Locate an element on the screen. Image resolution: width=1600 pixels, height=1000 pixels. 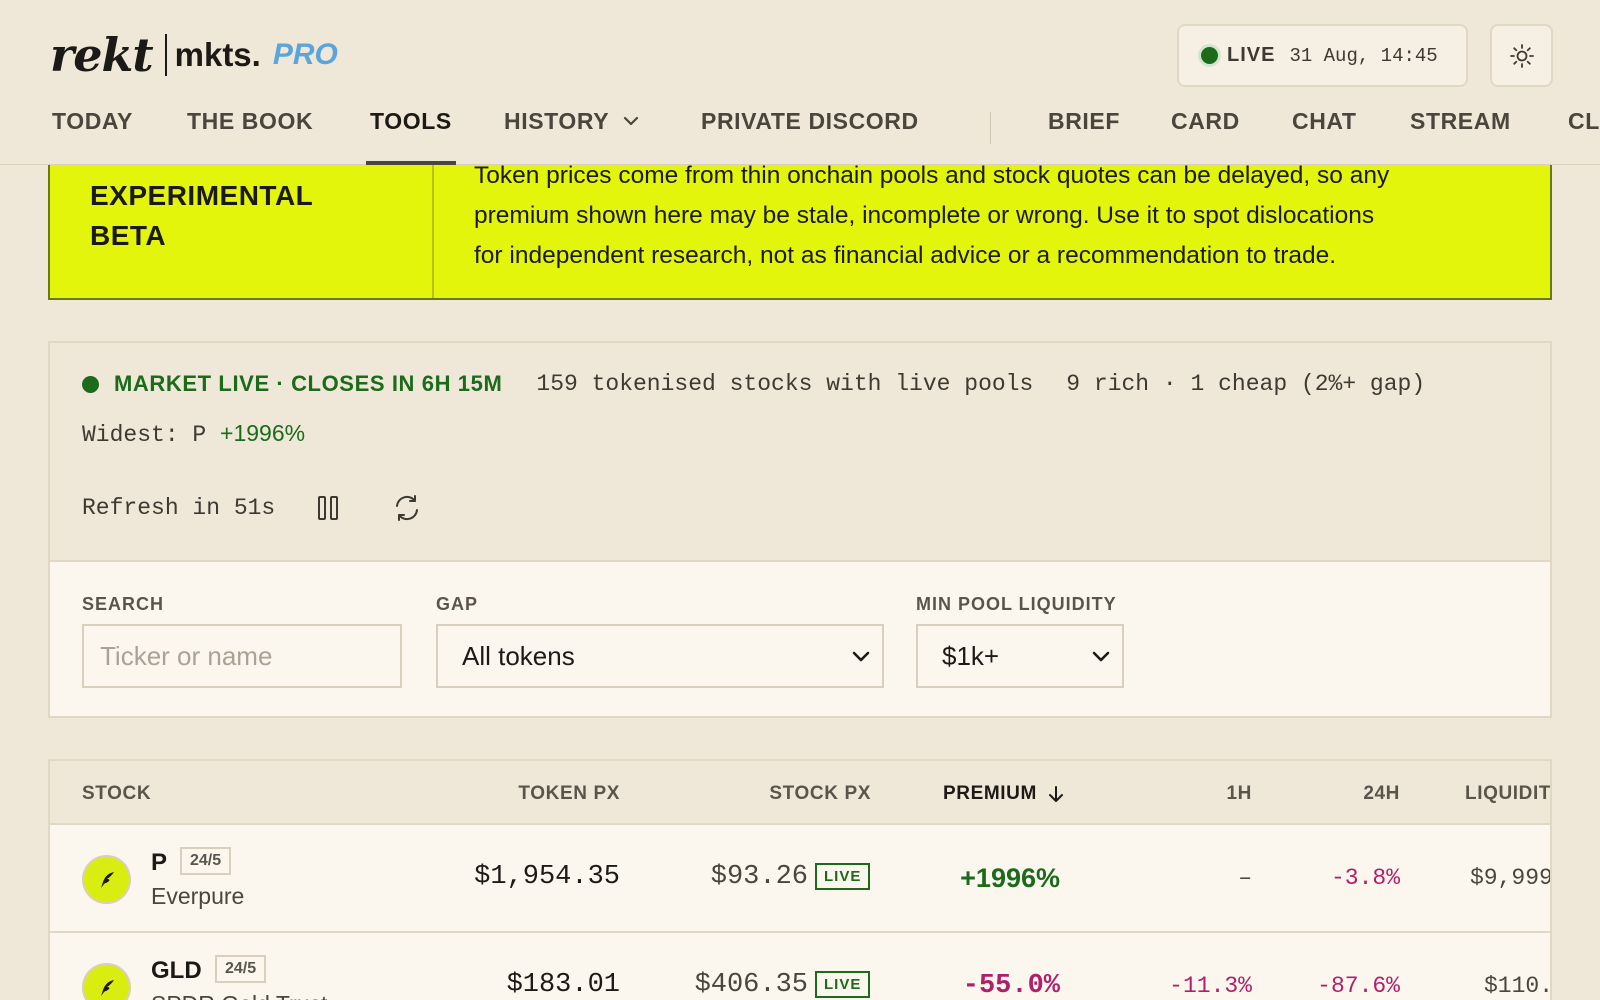
live-time: 31 Aug, 14:45 is located at coordinates (1363, 55).